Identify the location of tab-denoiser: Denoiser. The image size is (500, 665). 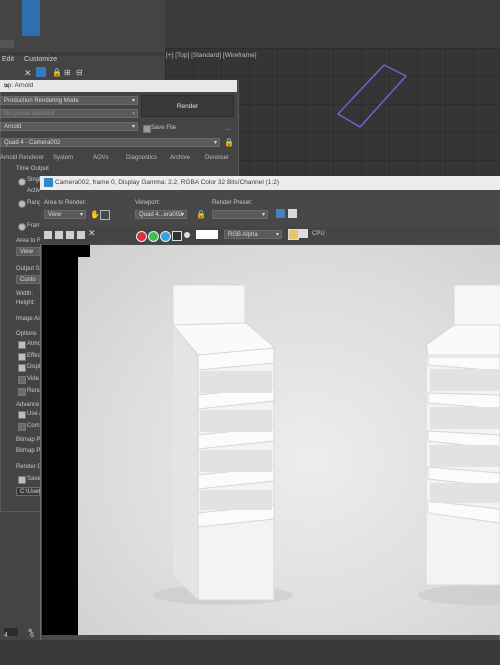
(217, 158).